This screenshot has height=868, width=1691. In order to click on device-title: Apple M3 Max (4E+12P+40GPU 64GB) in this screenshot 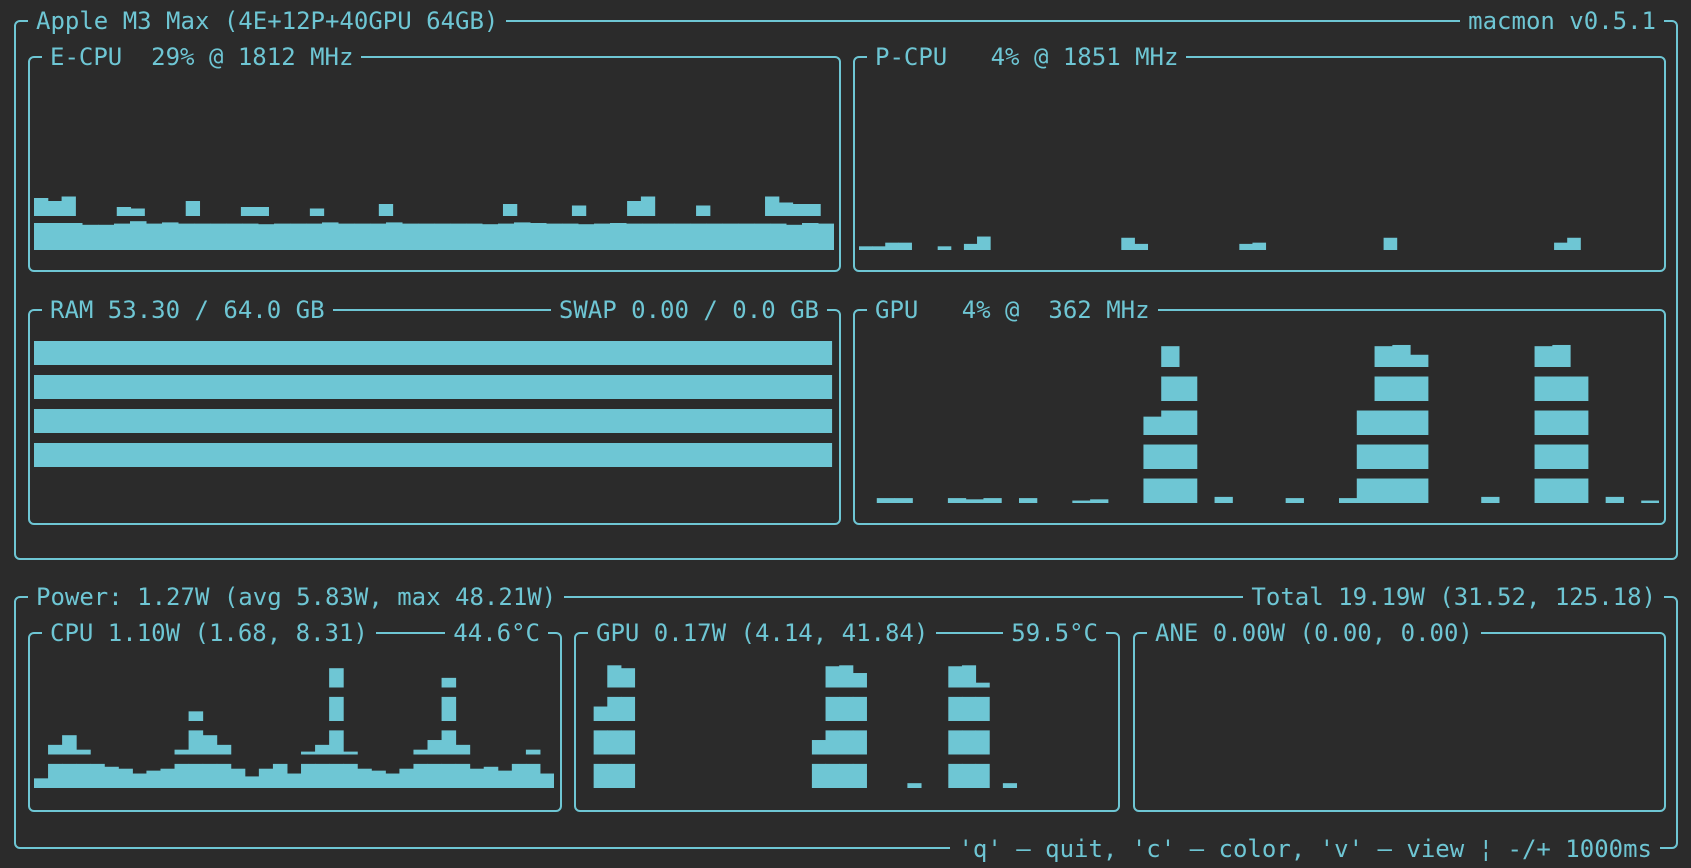, I will do `click(267, 21)`.